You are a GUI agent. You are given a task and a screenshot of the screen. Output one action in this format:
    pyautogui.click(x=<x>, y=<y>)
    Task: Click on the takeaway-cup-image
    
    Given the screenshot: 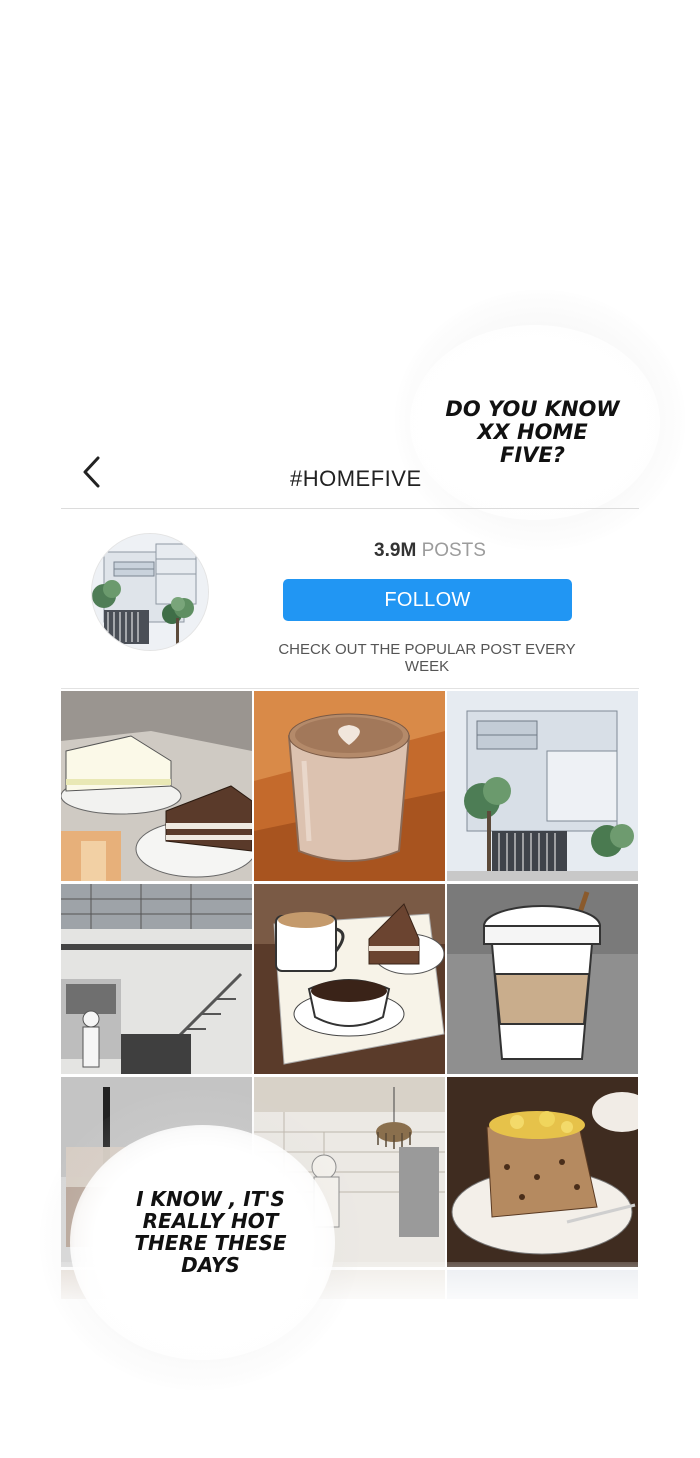 What is the action you would take?
    pyautogui.click(x=542, y=979)
    